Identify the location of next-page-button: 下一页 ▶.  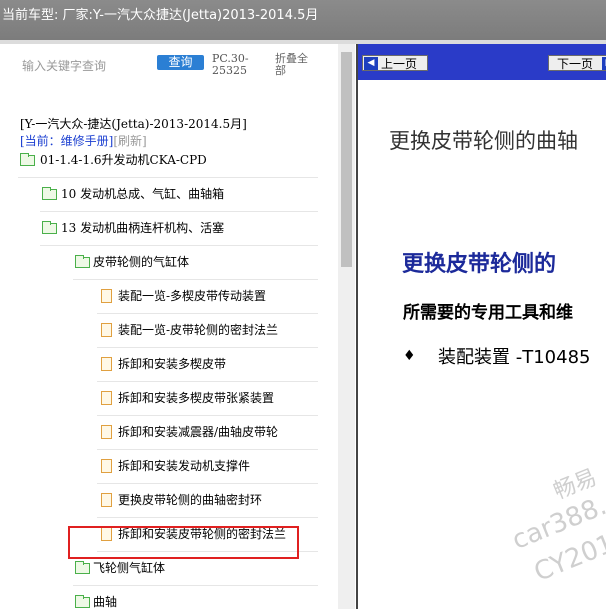
(577, 63).